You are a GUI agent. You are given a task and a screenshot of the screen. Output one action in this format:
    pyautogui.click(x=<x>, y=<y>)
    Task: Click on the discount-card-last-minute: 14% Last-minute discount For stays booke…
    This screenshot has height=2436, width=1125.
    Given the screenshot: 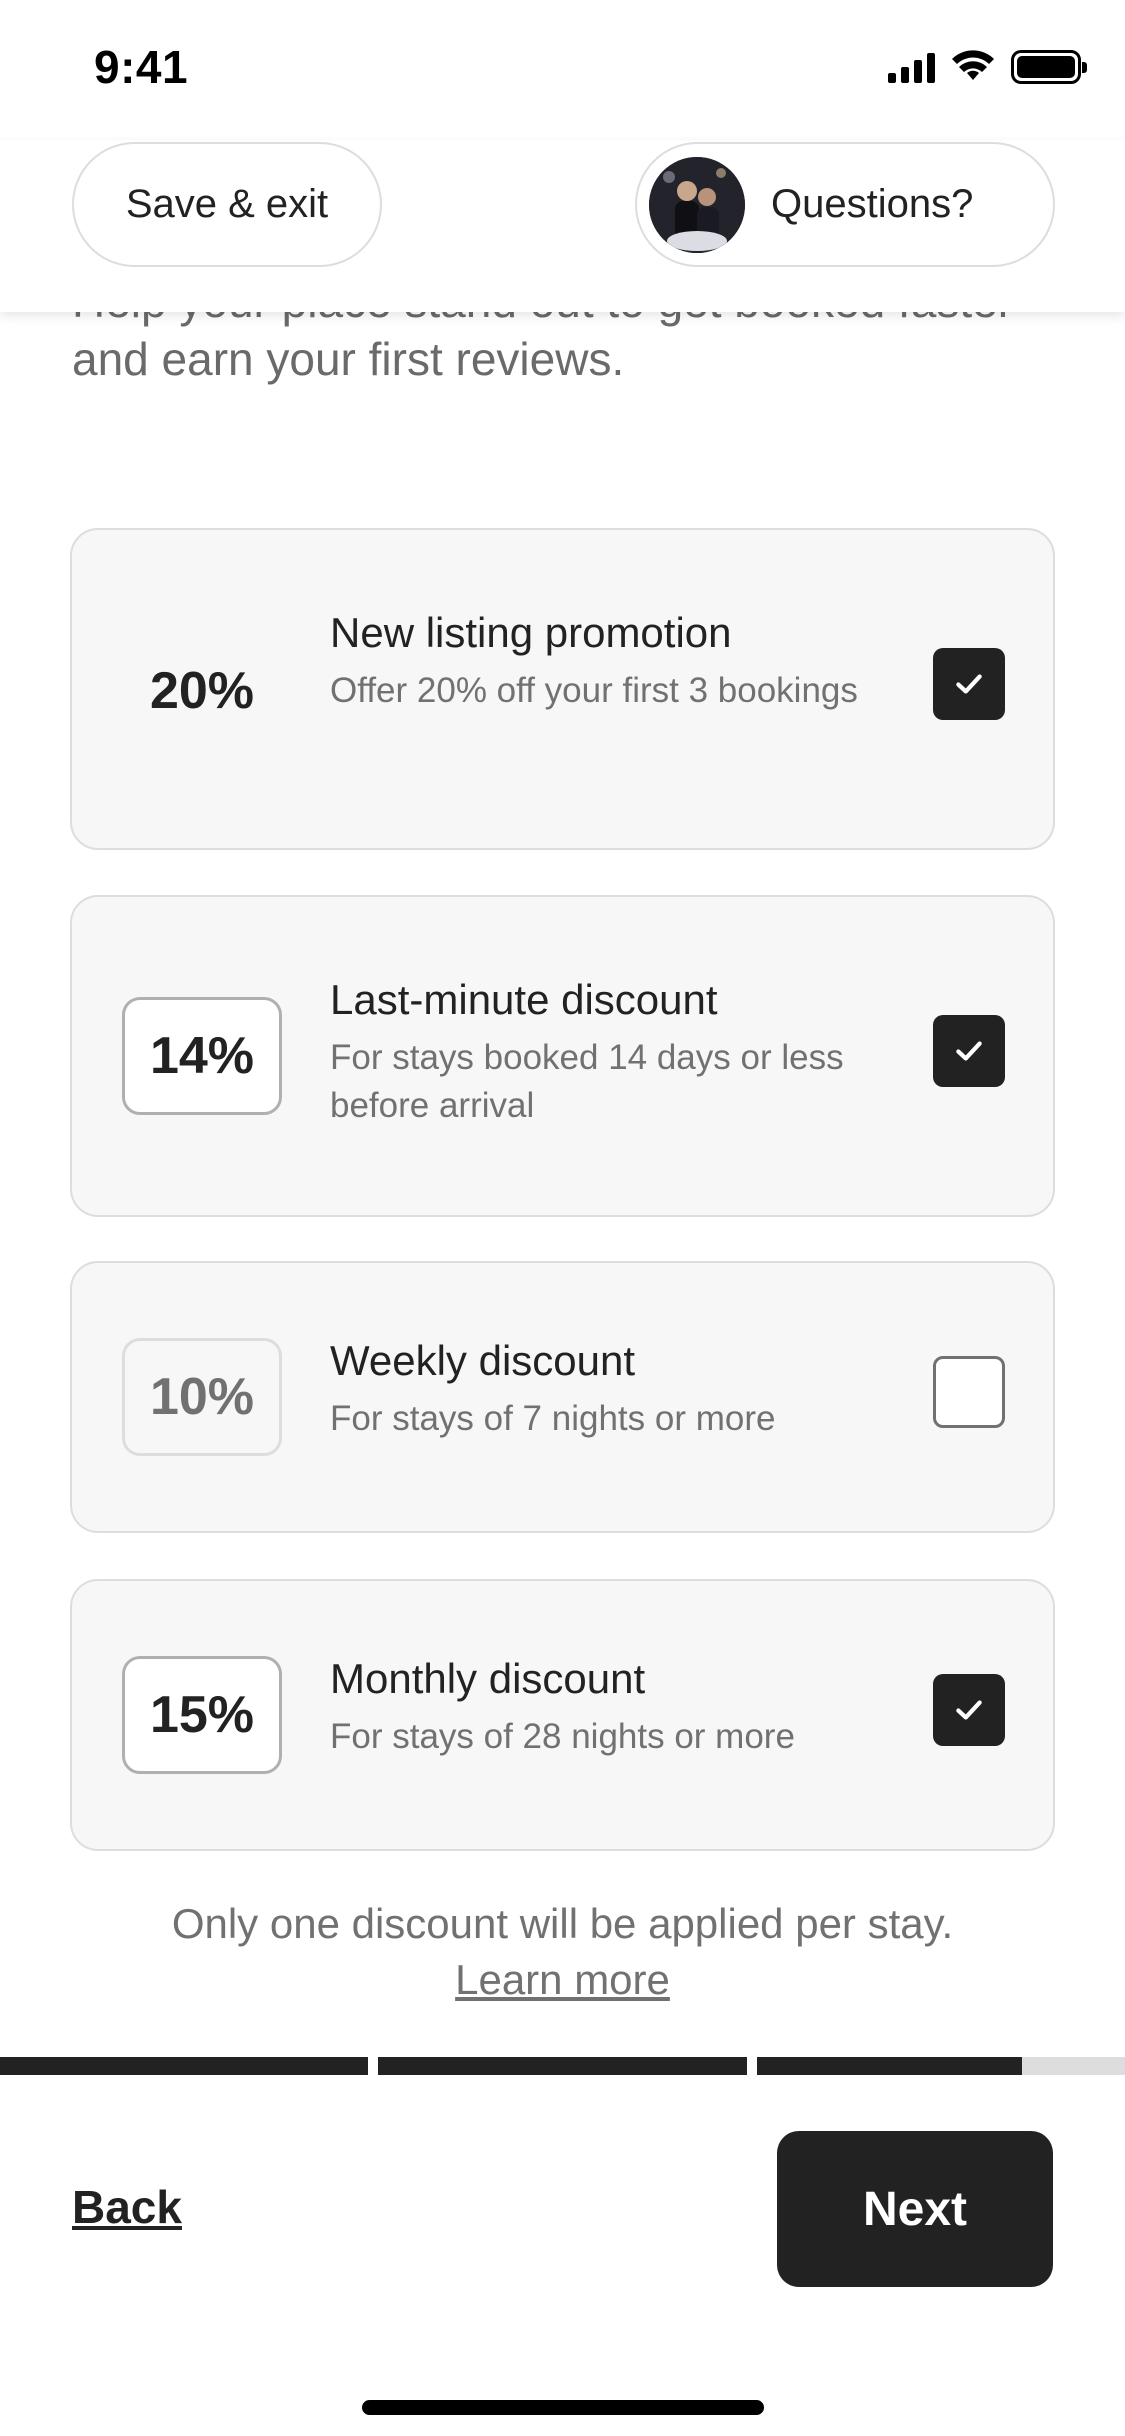 What is the action you would take?
    pyautogui.click(x=562, y=1056)
    